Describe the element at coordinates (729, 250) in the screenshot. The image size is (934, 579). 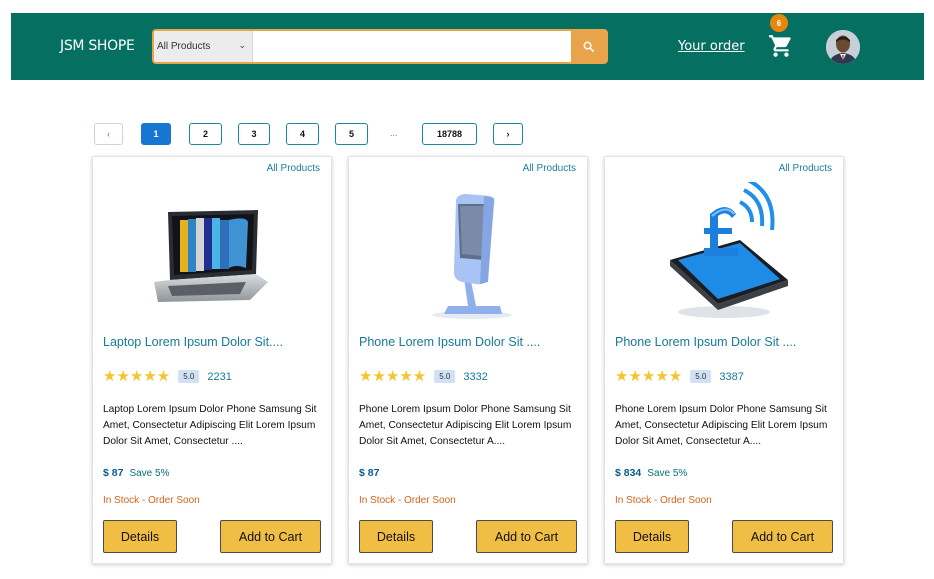
I see `phone-pound-image` at that location.